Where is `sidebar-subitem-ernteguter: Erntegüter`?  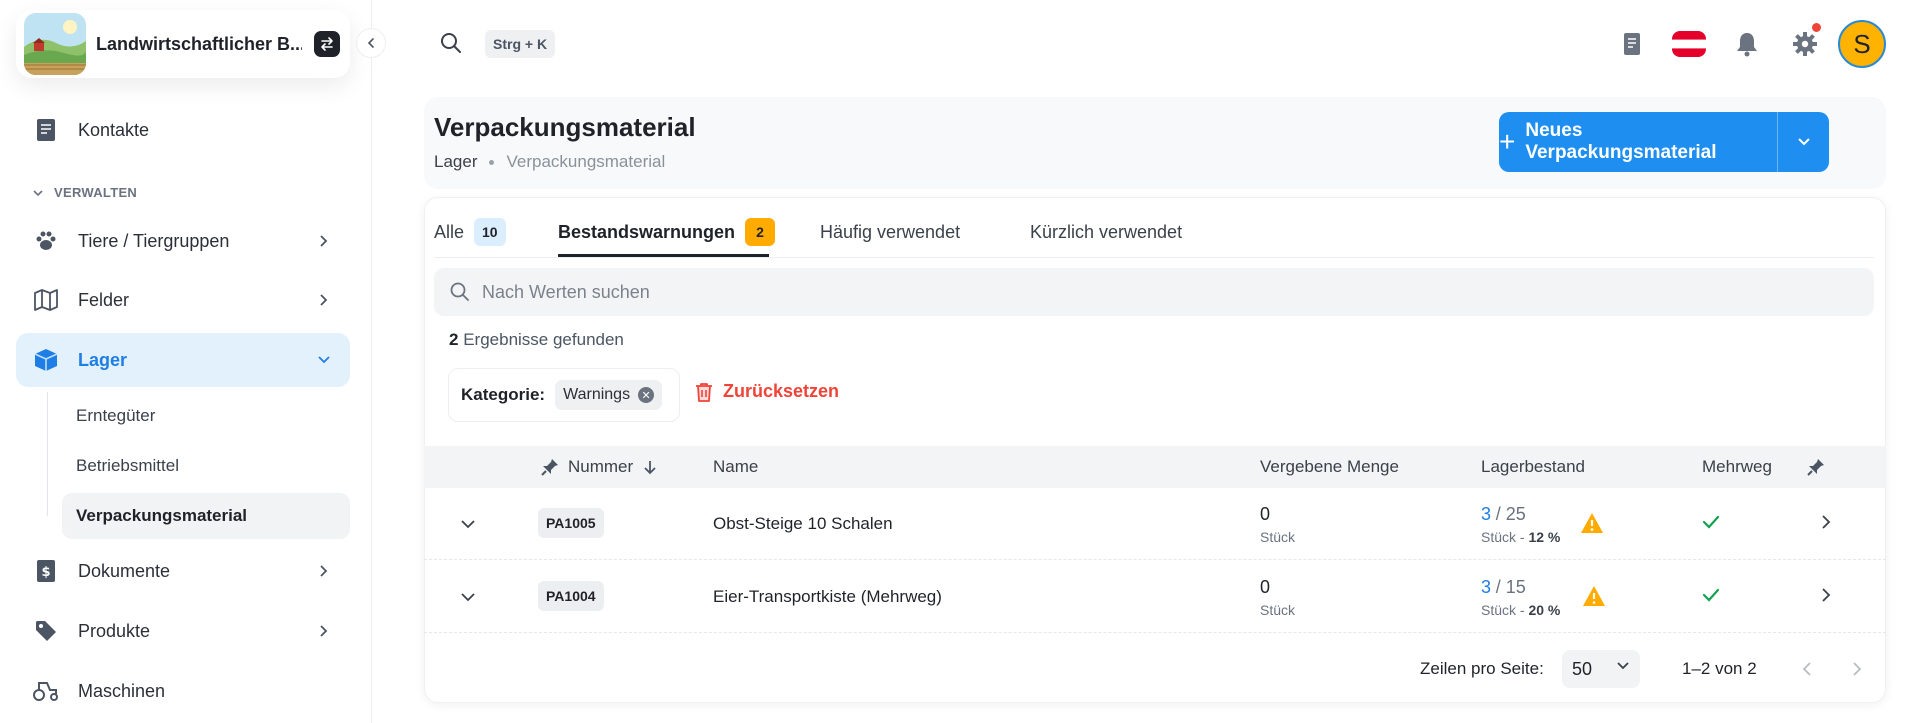 sidebar-subitem-ernteguter: Erntegüter is located at coordinates (206, 416).